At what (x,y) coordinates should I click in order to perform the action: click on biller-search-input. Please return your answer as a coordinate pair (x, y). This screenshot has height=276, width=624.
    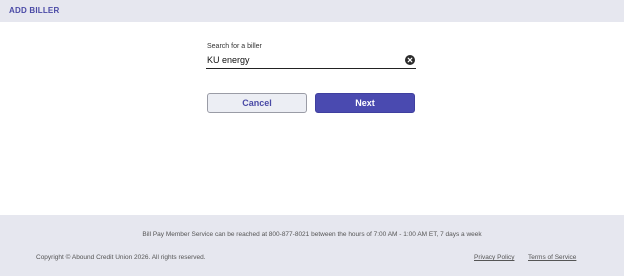
    Looking at the image, I should click on (311, 60).